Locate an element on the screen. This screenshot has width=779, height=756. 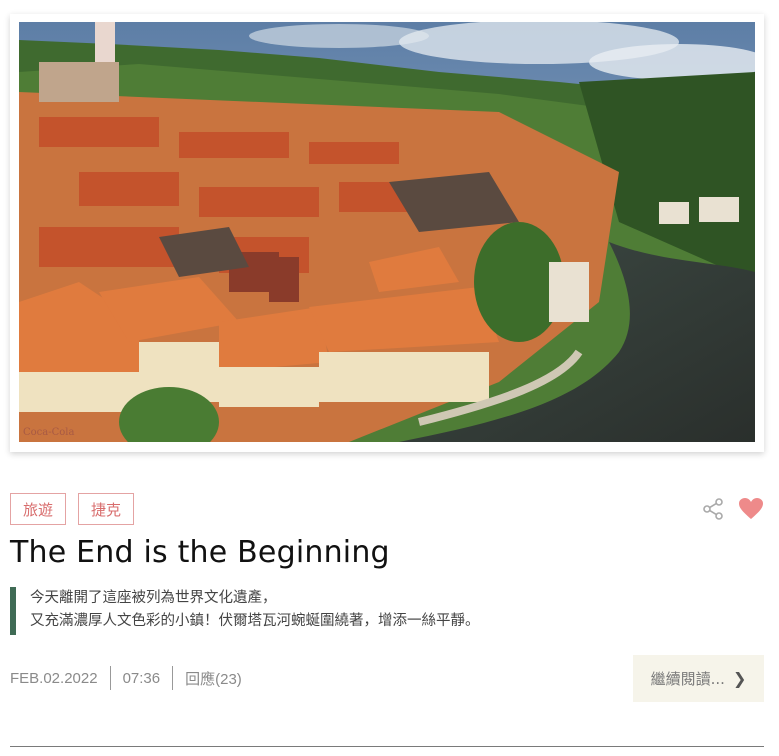
tag-travel: 旅遊 is located at coordinates (38, 509).